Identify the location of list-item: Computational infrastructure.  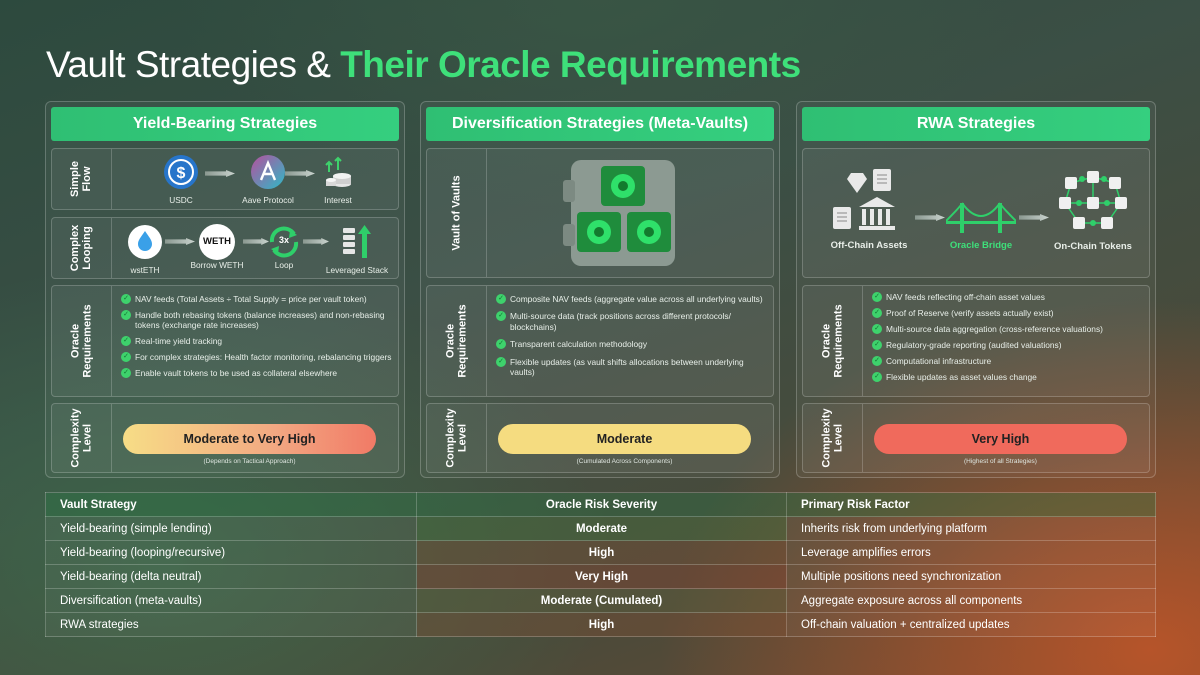
(1007, 361).